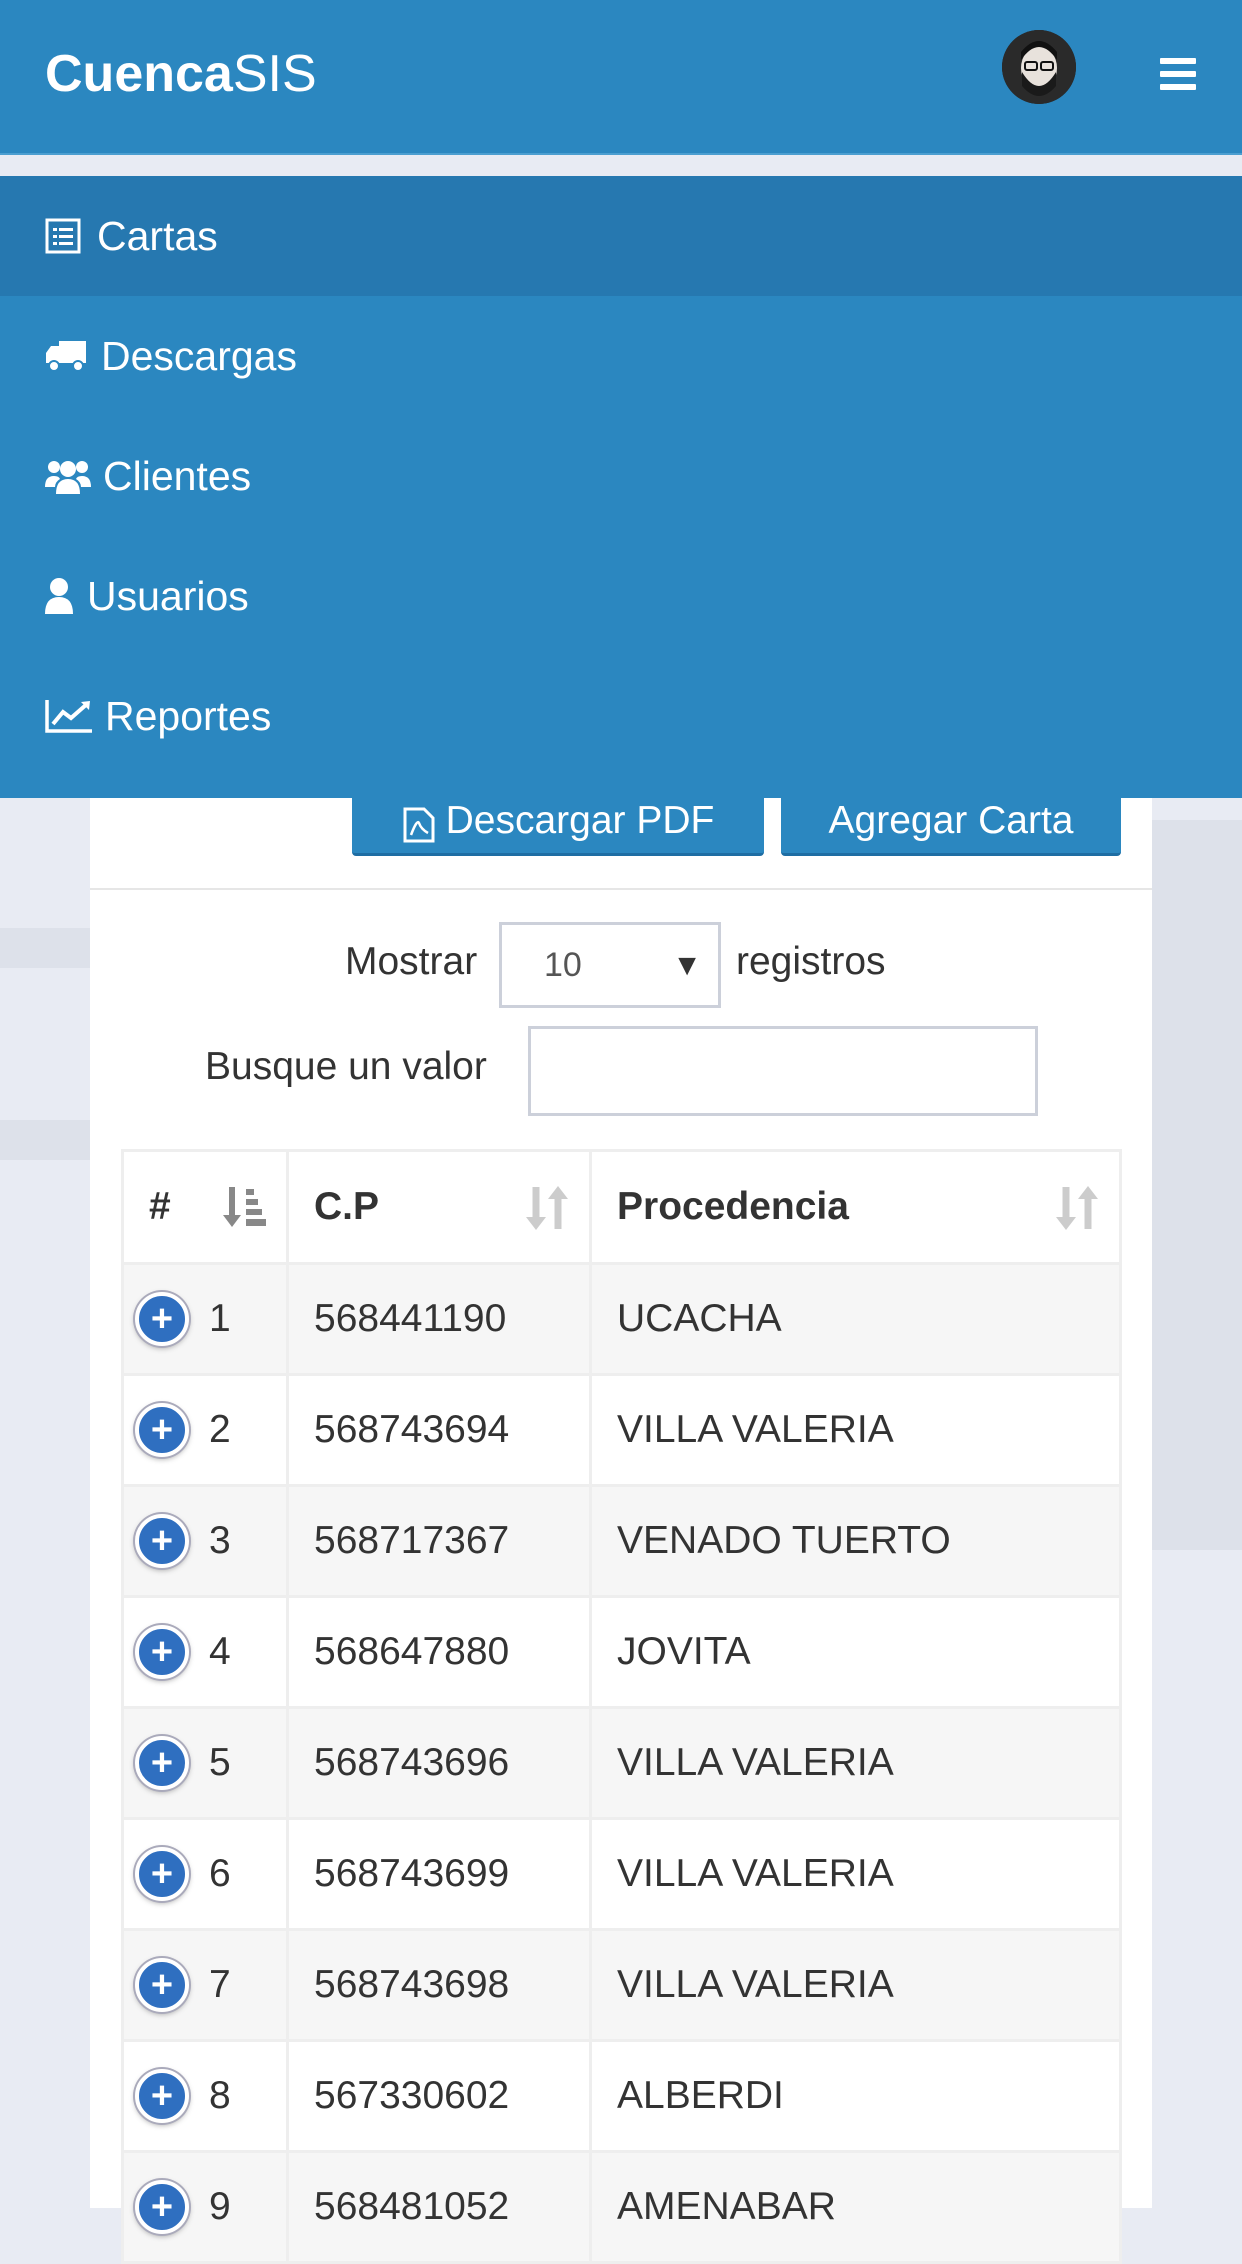 Image resolution: width=1242 pixels, height=2264 pixels. I want to click on brand-bold-text: Cuenca, so click(139, 74).